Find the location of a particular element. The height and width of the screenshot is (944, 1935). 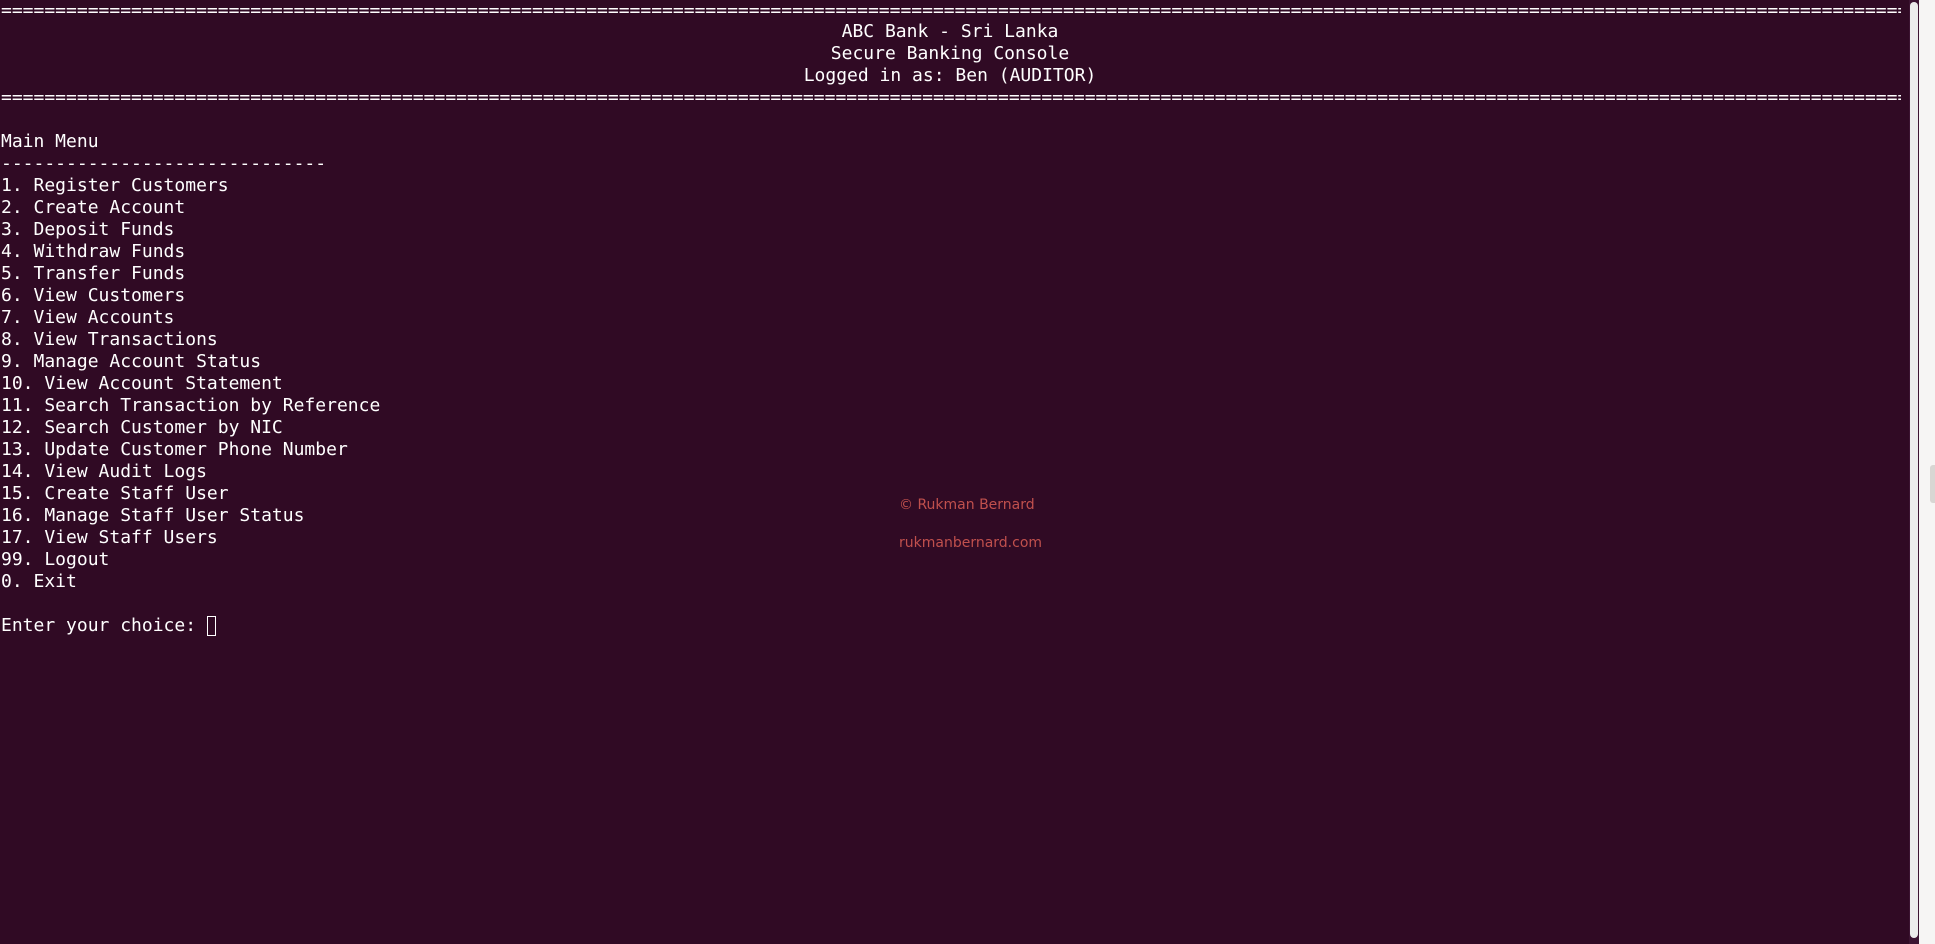

menu-item-view-accounts: 7. View Accounts is located at coordinates (88, 317).